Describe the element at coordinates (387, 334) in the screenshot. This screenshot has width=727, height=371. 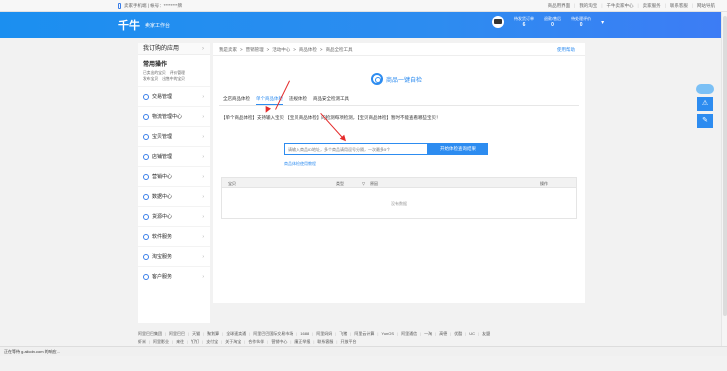
I see `footer-link: YunOS` at that location.